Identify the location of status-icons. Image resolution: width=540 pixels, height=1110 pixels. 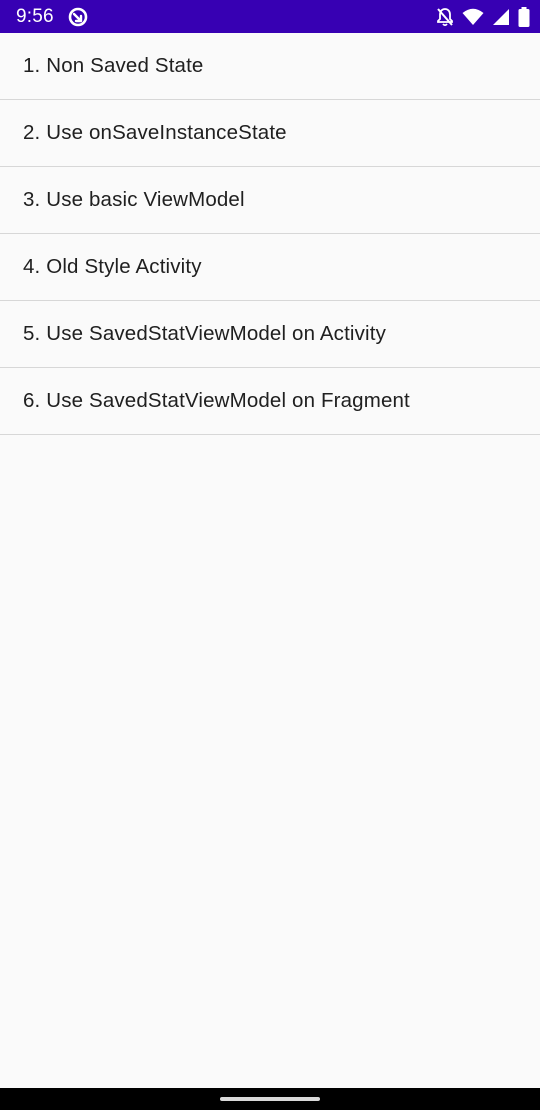
(483, 17).